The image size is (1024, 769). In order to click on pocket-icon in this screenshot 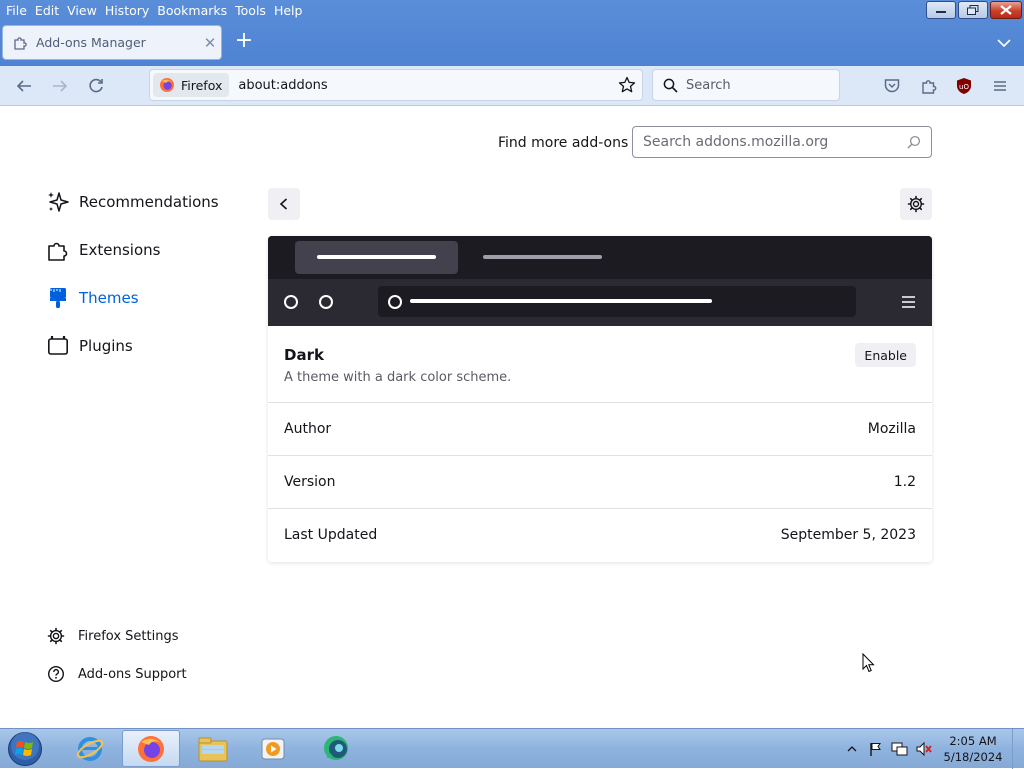, I will do `click(892, 86)`.